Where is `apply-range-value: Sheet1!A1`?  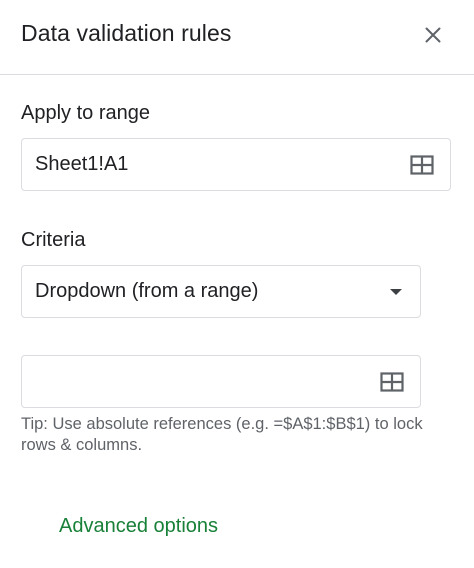 apply-range-value: Sheet1!A1 is located at coordinates (82, 164).